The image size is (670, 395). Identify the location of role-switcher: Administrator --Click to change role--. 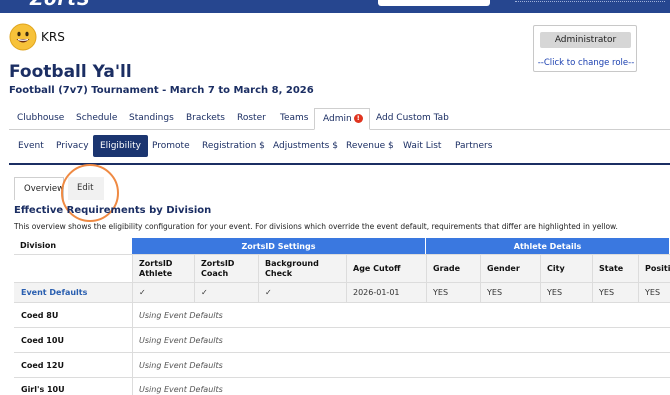
(585, 48).